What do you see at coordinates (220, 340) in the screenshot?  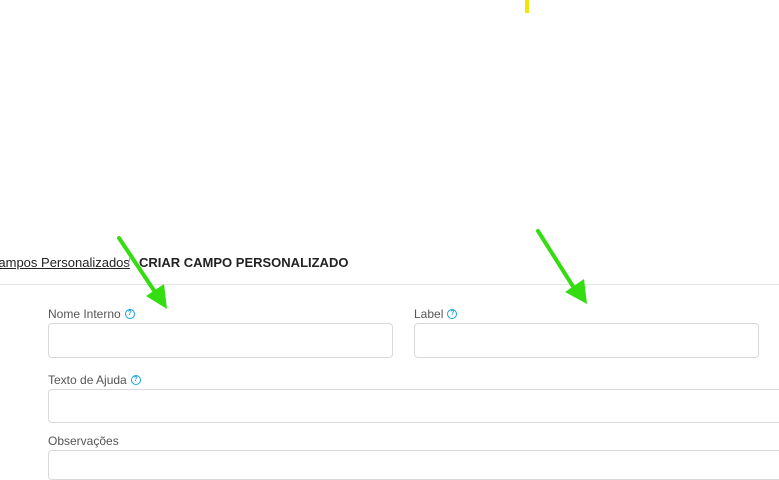 I see `nome-interno-input` at bounding box center [220, 340].